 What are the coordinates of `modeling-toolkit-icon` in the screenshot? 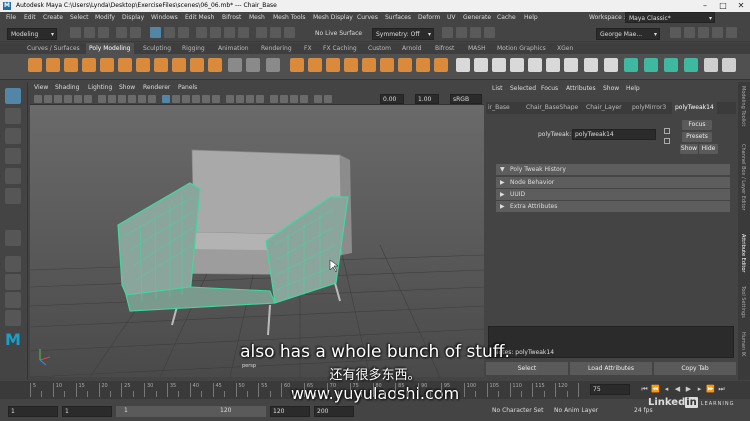 It's located at (675, 32).